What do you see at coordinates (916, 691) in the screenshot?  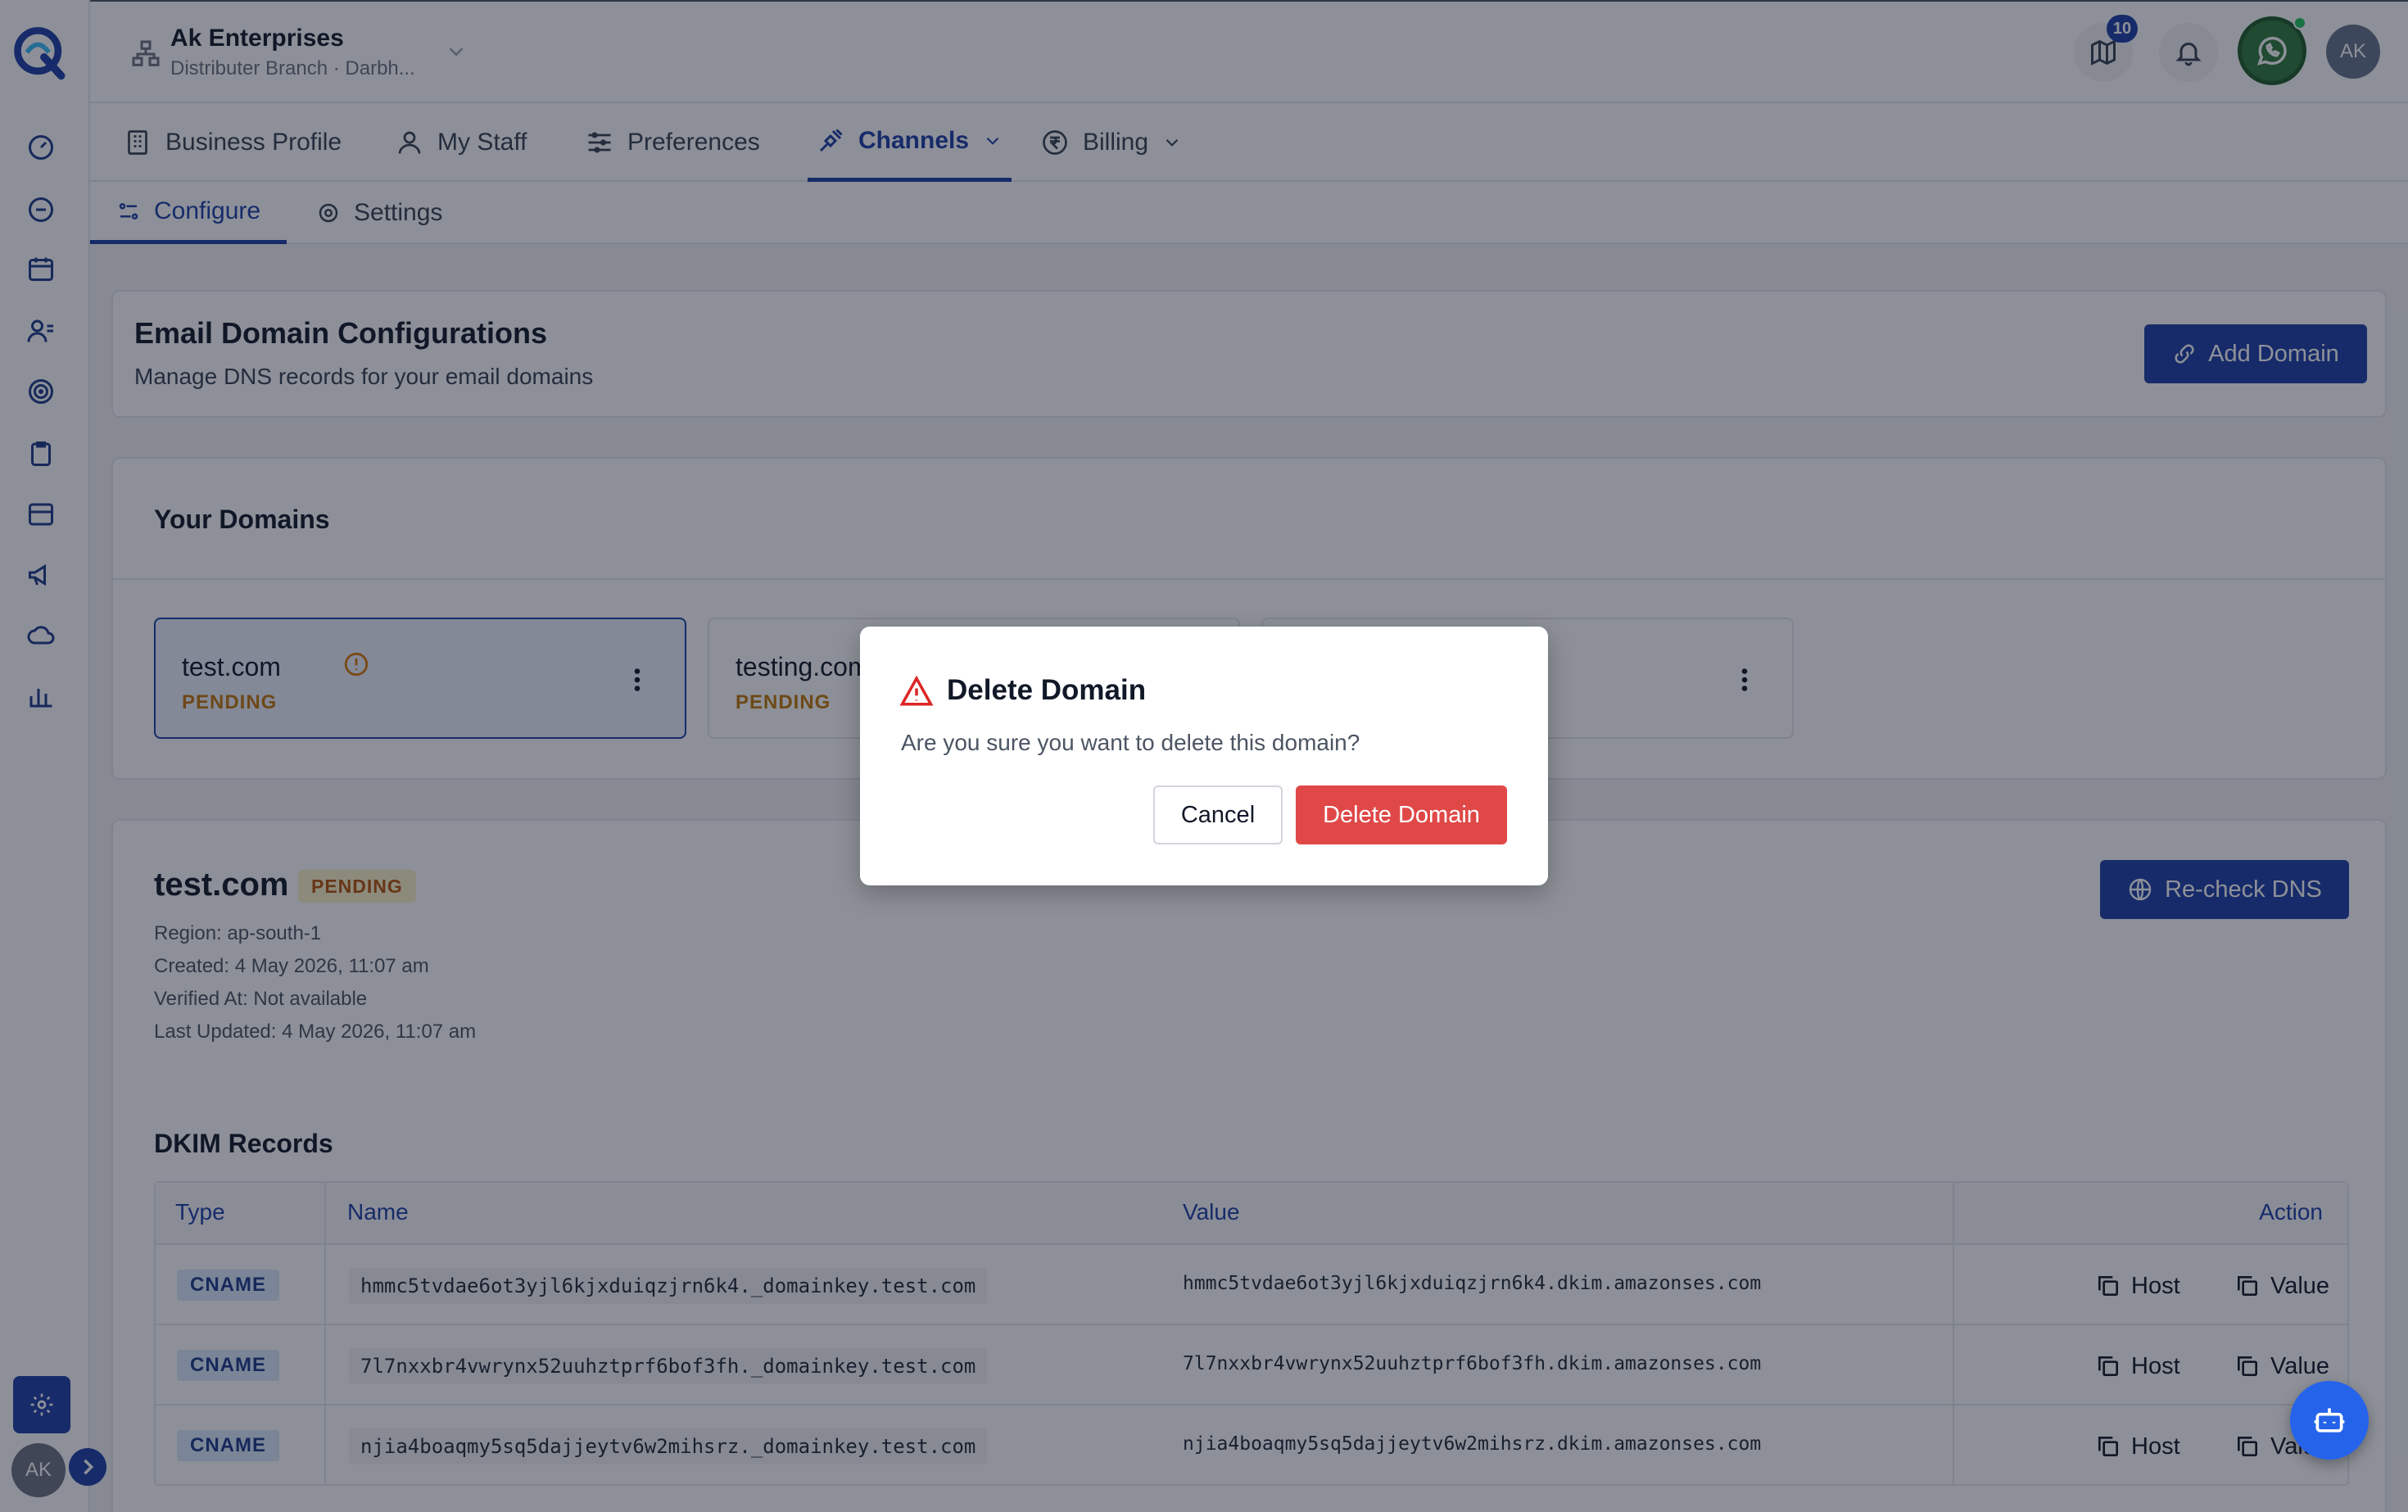 I see `warning-triangle-icon` at bounding box center [916, 691].